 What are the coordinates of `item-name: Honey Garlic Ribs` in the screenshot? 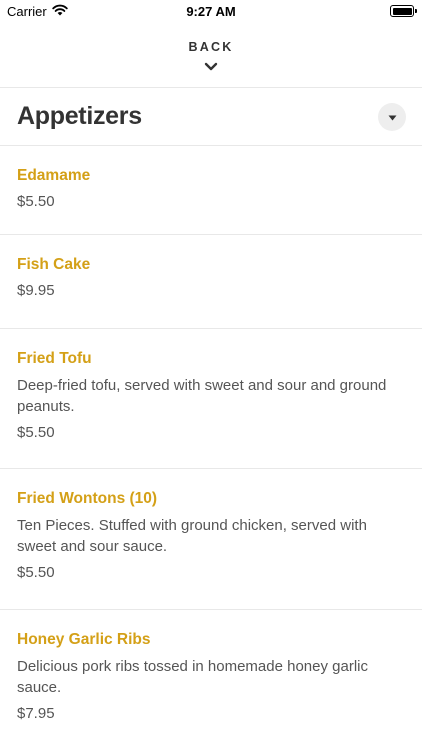 It's located at (84, 639).